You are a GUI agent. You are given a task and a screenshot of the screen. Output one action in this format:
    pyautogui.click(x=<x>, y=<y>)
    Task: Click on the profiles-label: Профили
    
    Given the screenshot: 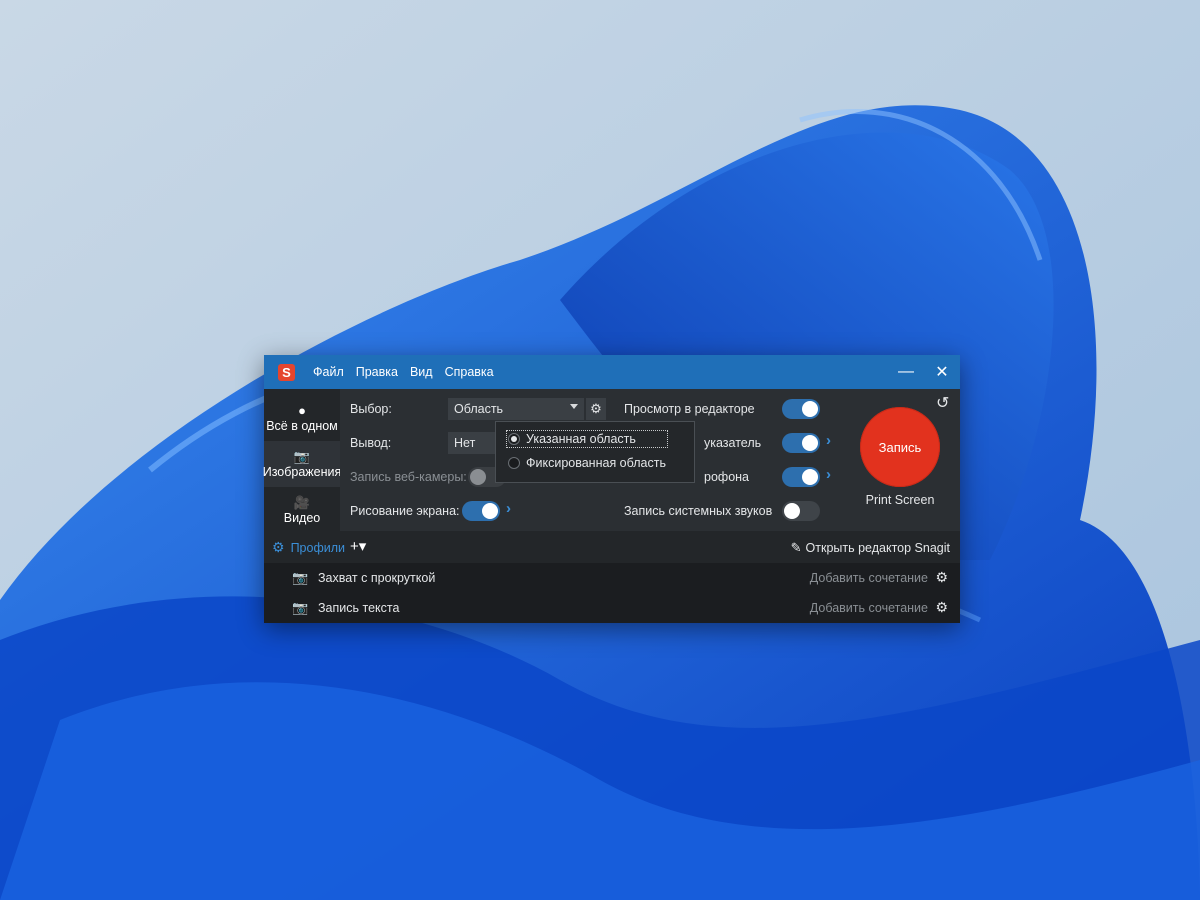 What is the action you would take?
    pyautogui.click(x=317, y=547)
    